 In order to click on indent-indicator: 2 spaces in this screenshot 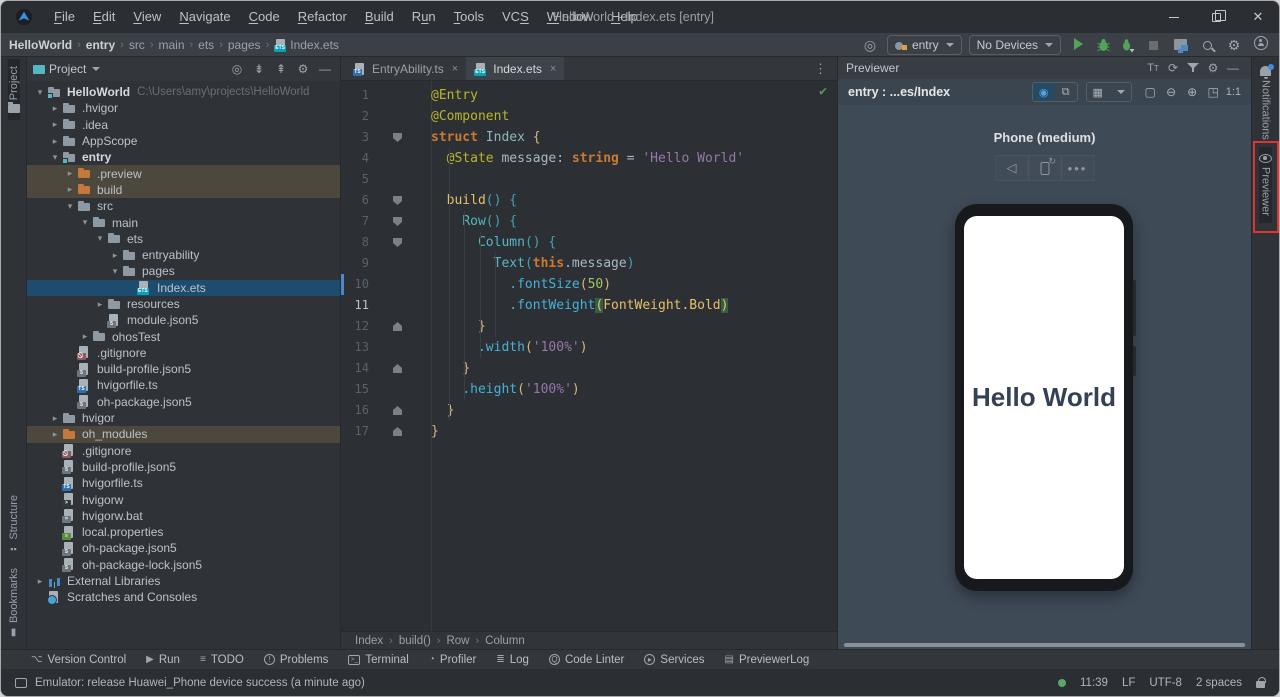, I will do `click(1219, 683)`.